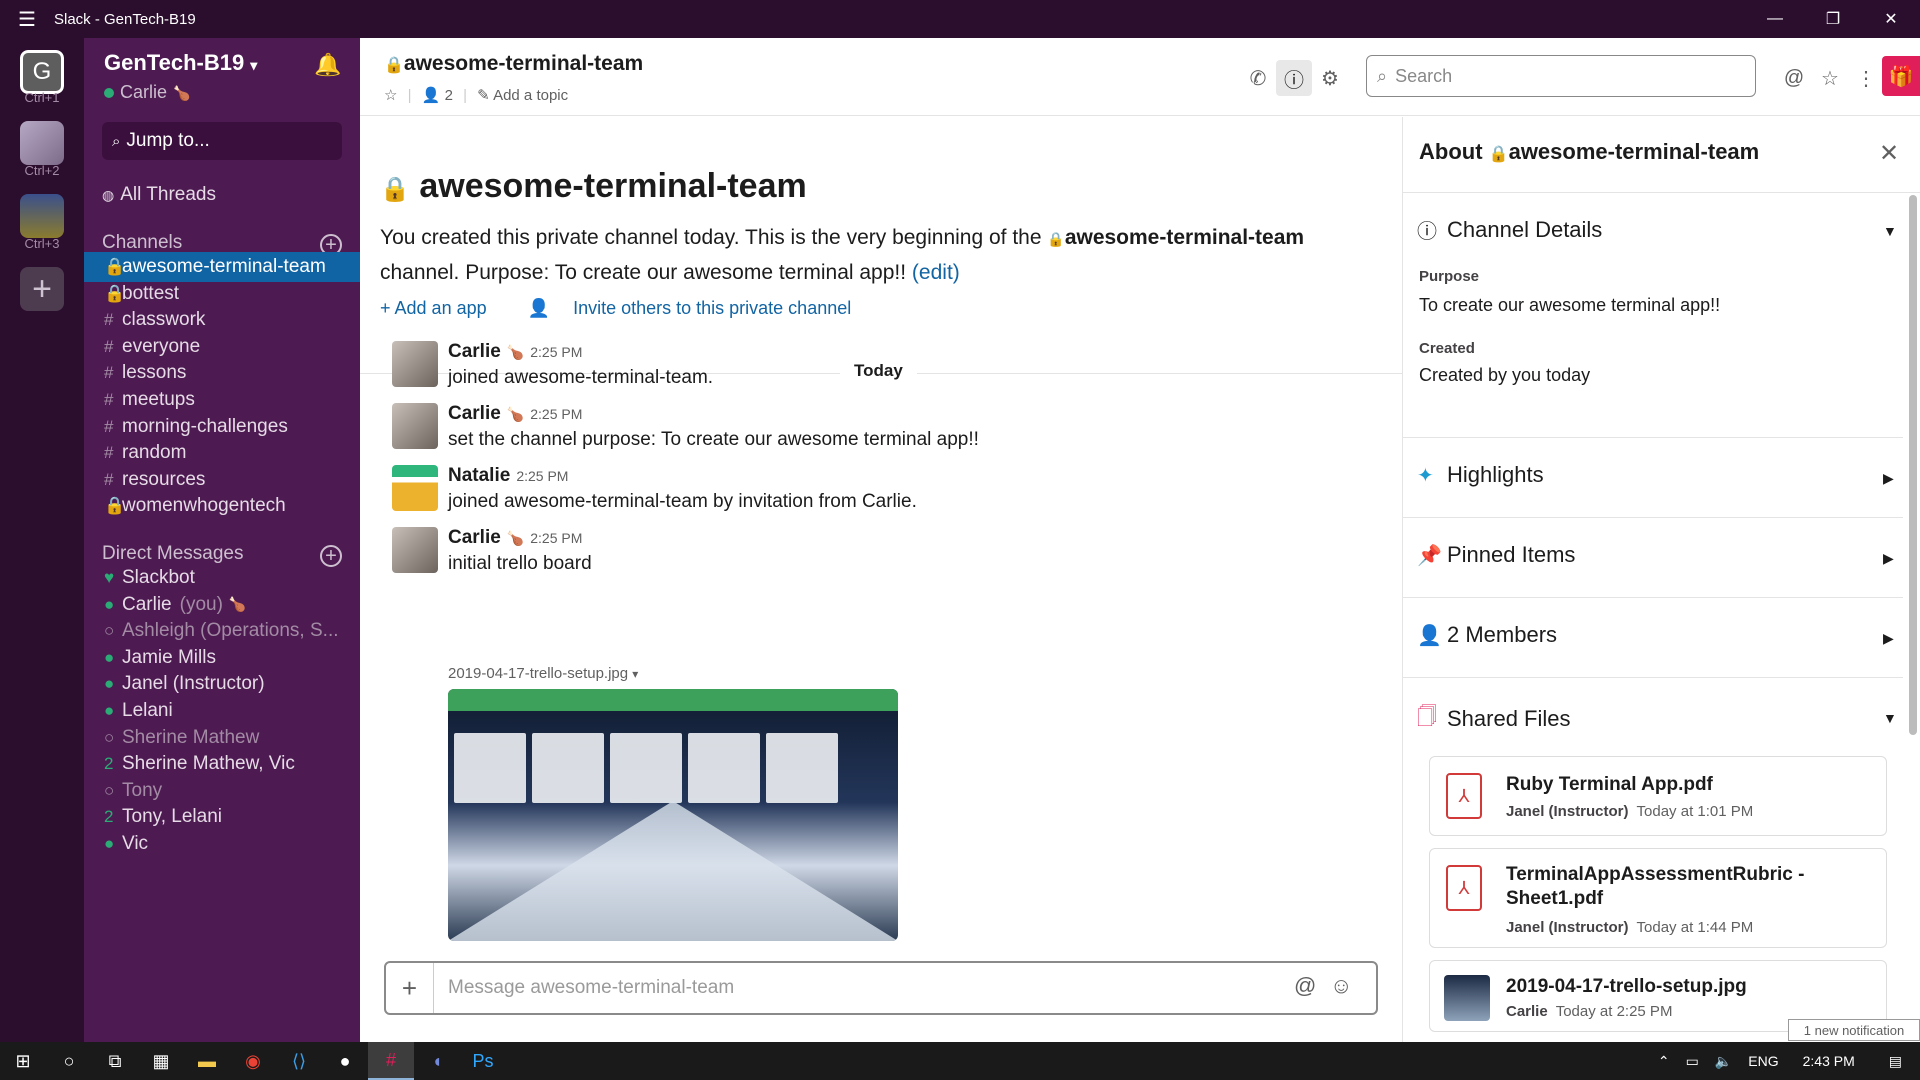  What do you see at coordinates (1653, 638) in the screenshot?
I see `members-section: 👤 2 Members ▶` at bounding box center [1653, 638].